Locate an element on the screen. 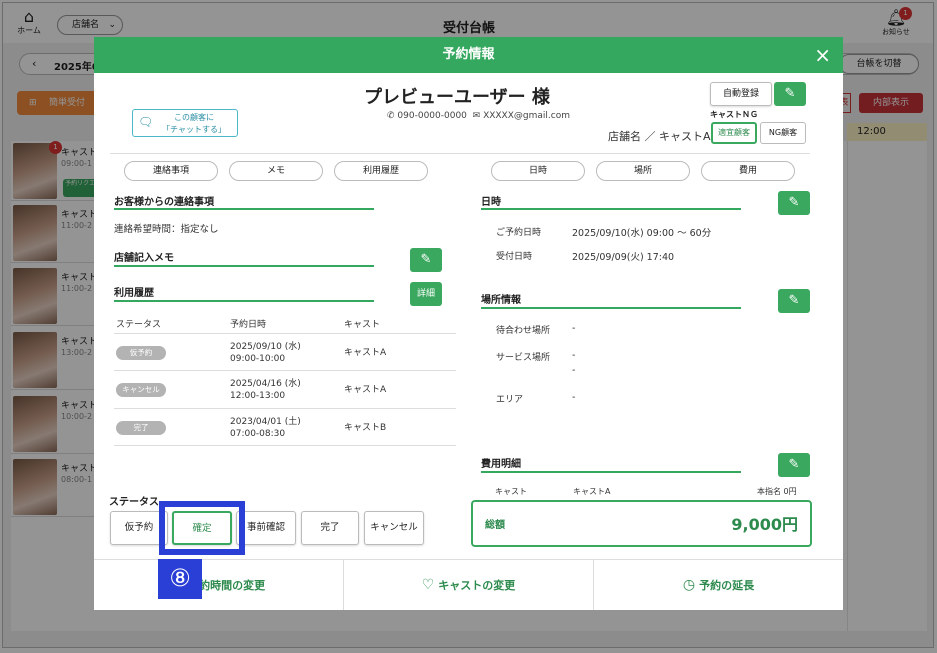 Image resolution: width=937 pixels, height=653 pixels. history-detail-button: 詳細 is located at coordinates (426, 294).